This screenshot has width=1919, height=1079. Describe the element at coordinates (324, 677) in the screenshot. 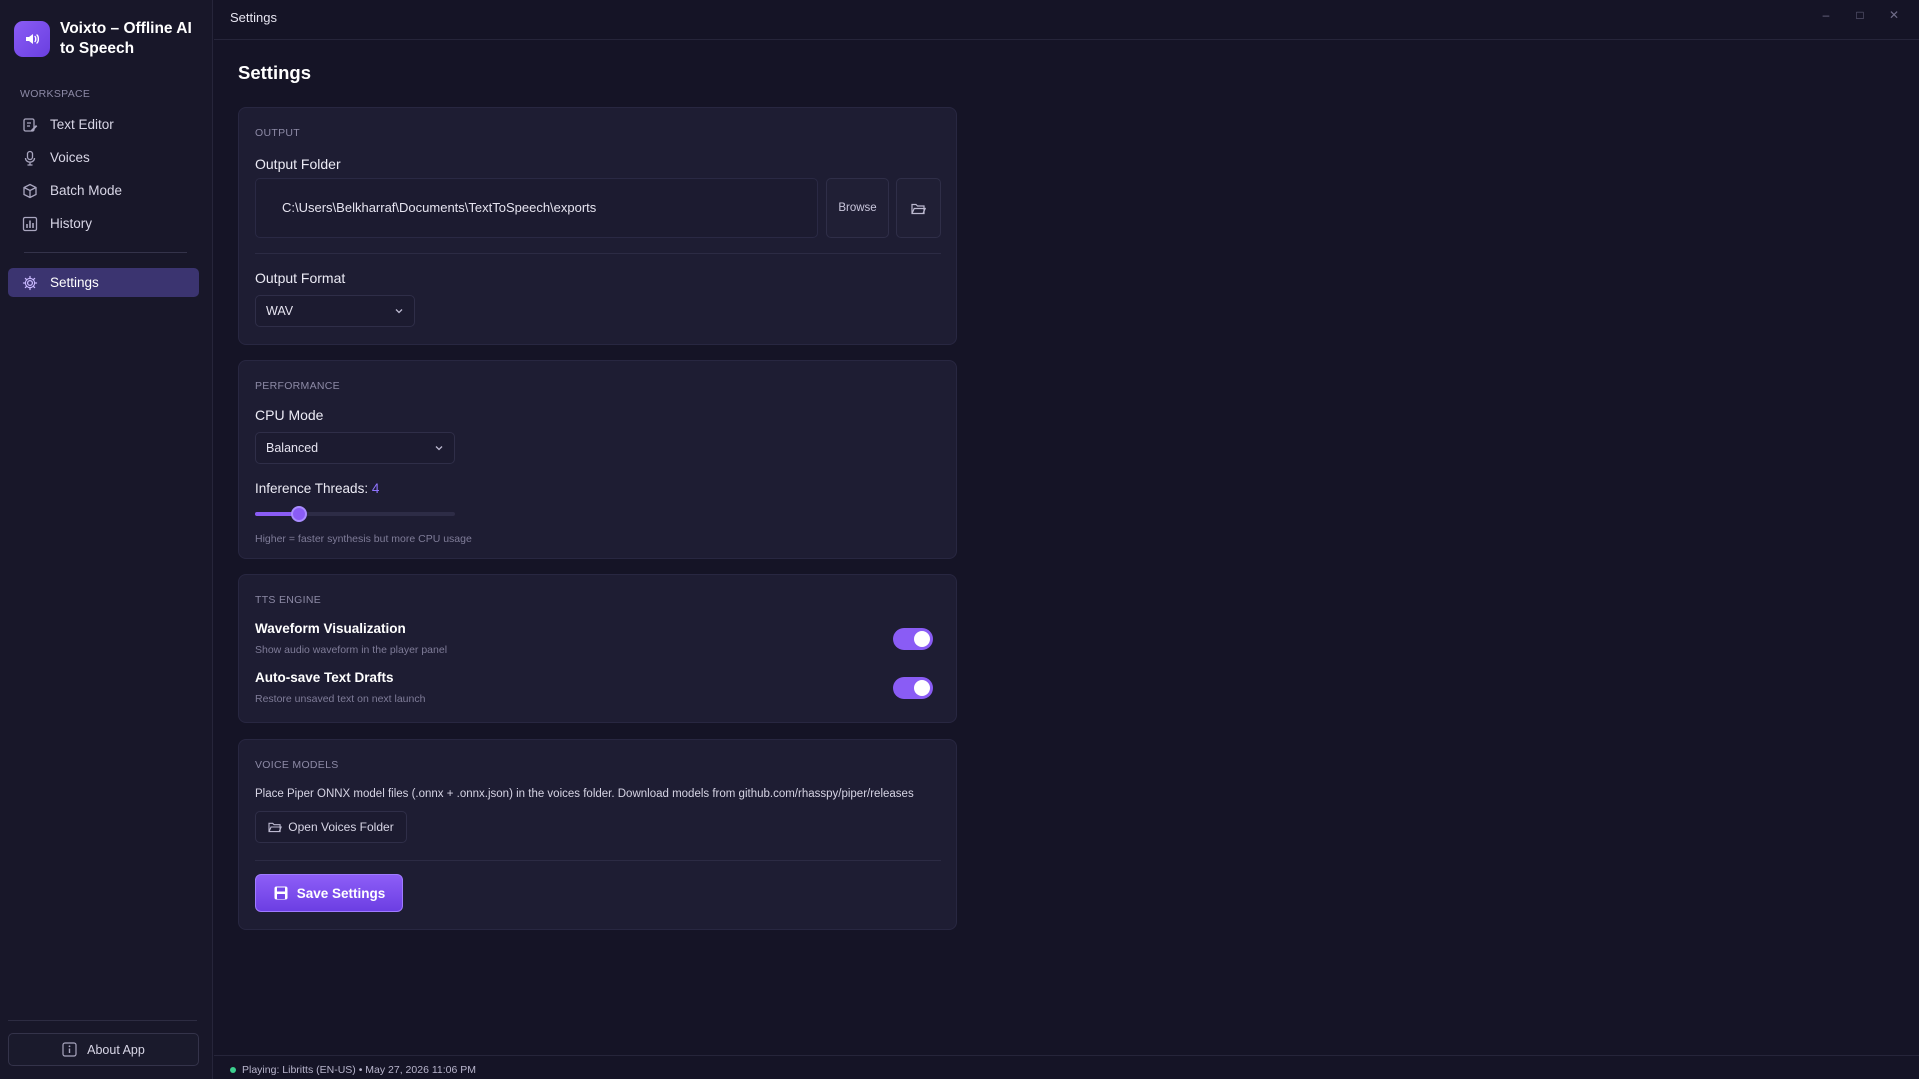

I see `auto-save-drafts-title: Auto-save Text Drafts` at that location.